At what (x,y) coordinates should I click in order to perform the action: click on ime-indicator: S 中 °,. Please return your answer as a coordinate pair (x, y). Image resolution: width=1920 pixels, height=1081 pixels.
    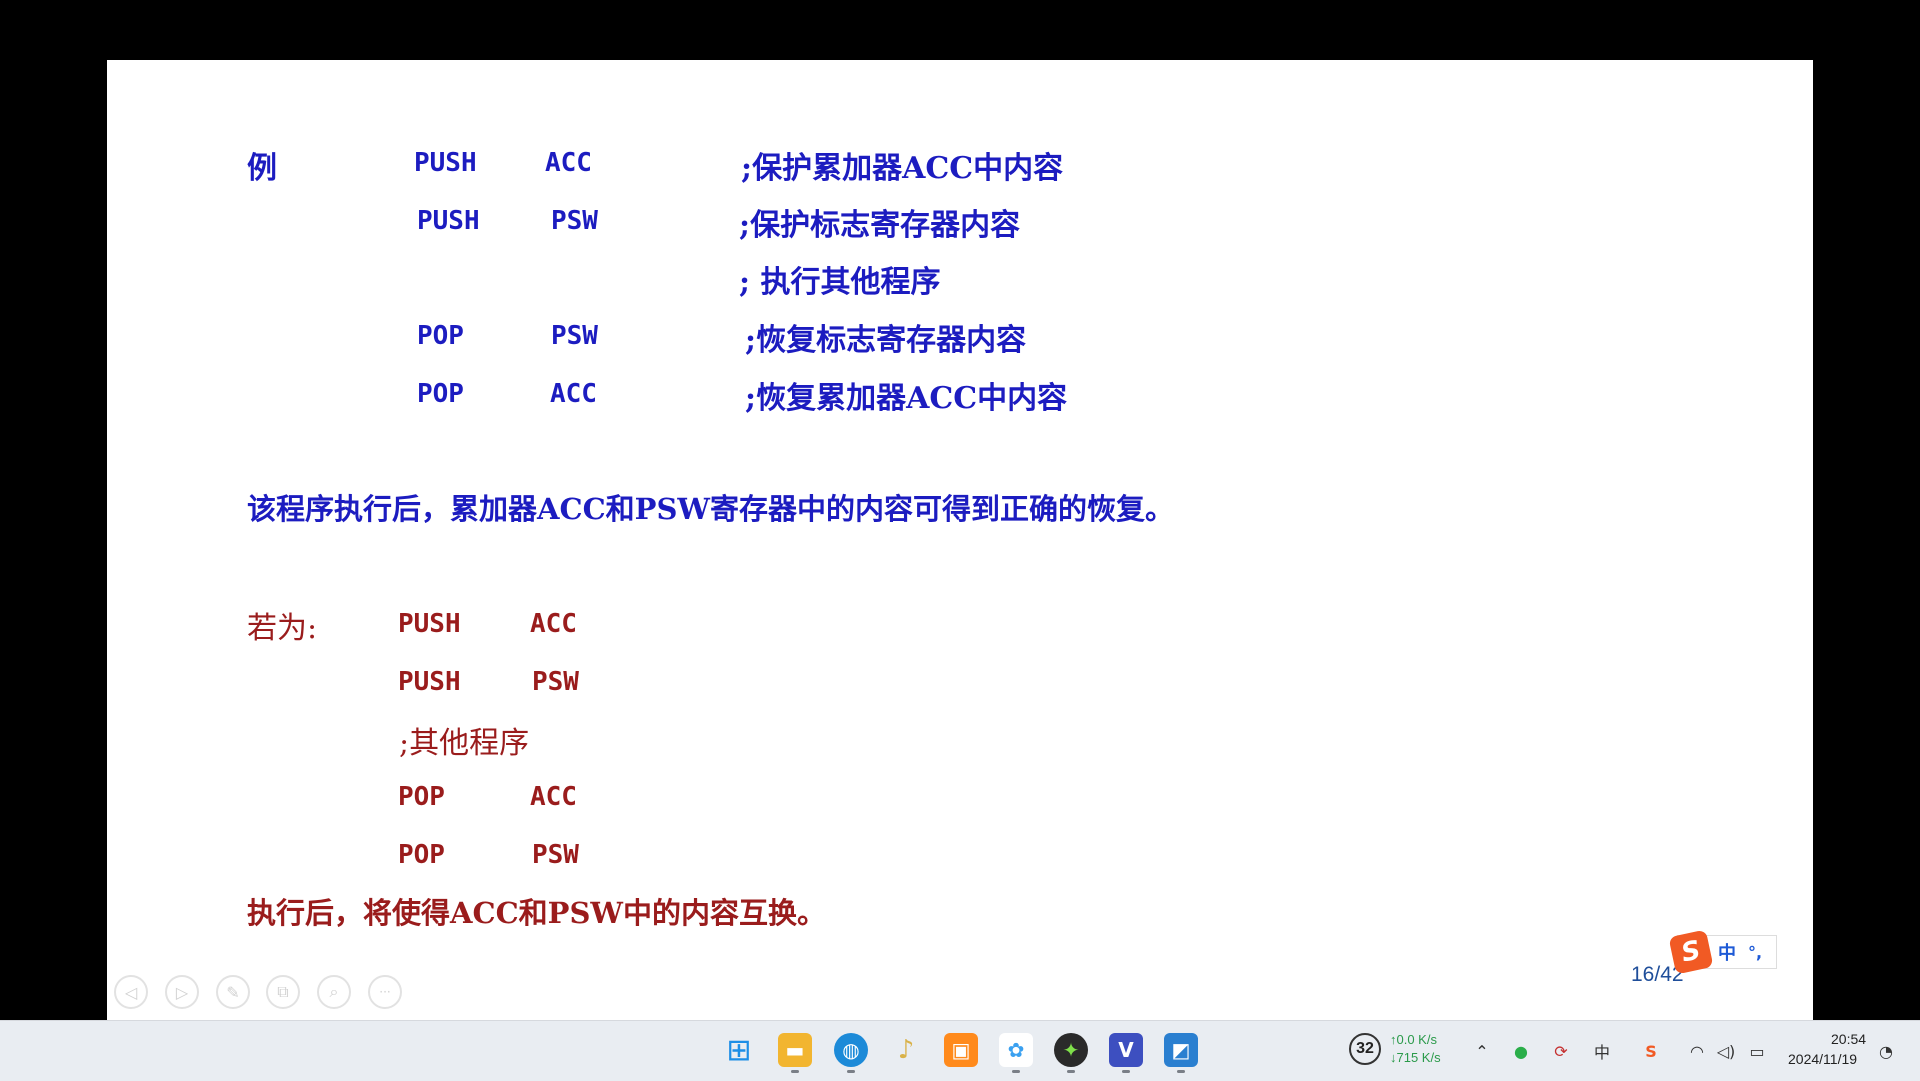
    Looking at the image, I should click on (1722, 952).